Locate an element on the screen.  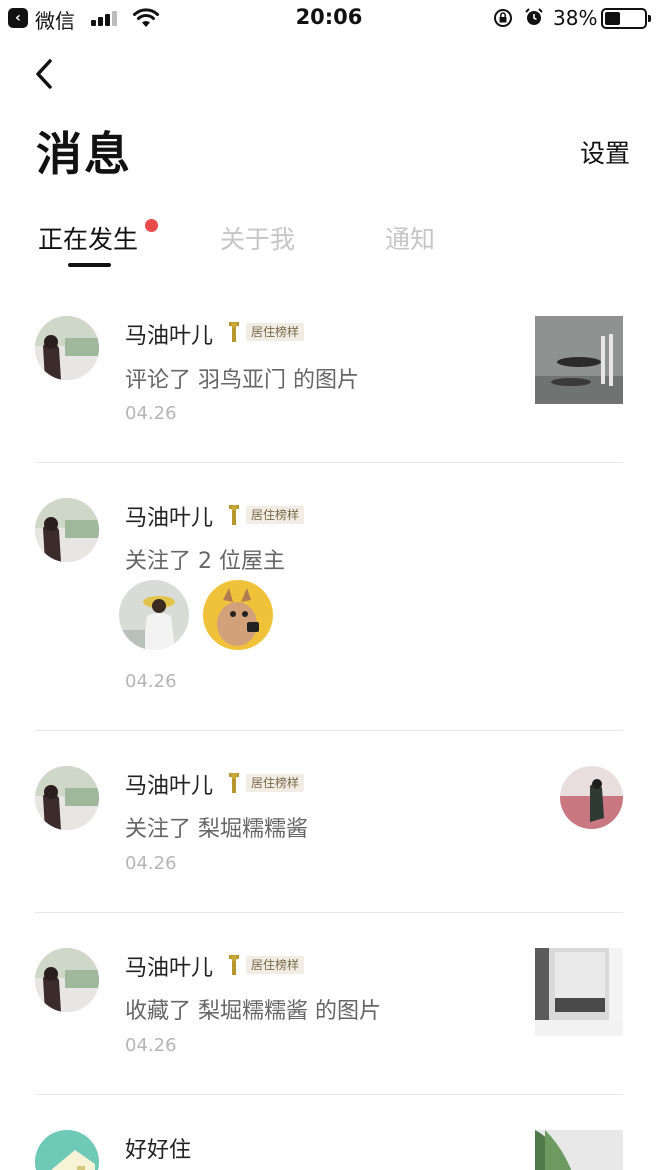
back-arrow-icon is located at coordinates (46, 75).